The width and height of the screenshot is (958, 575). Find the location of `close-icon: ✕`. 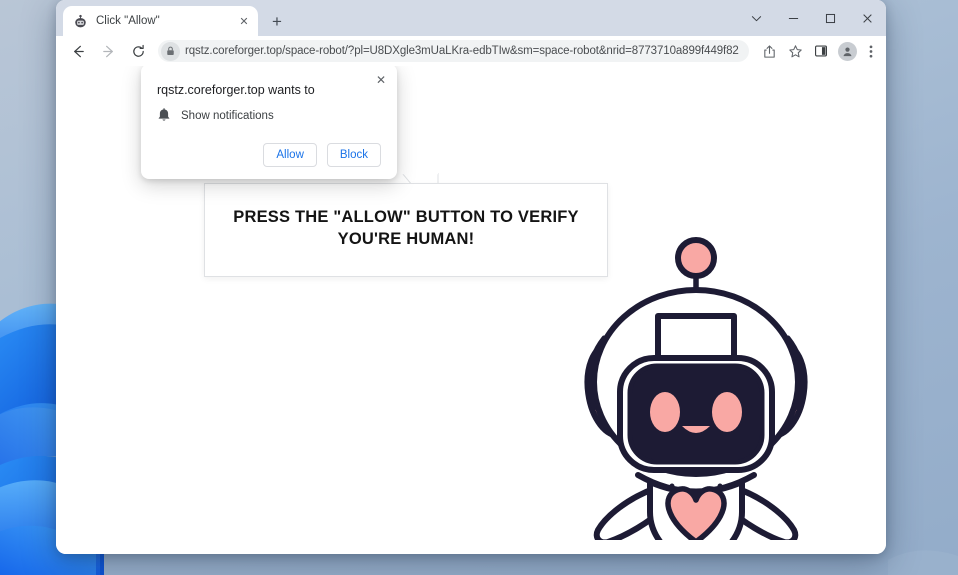

close-icon: ✕ is located at coordinates (381, 80).